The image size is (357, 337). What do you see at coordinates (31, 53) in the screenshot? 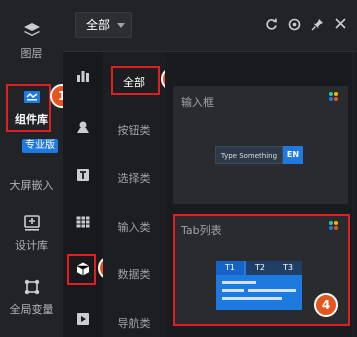
I see `sidebar-item-label: 图层` at bounding box center [31, 53].